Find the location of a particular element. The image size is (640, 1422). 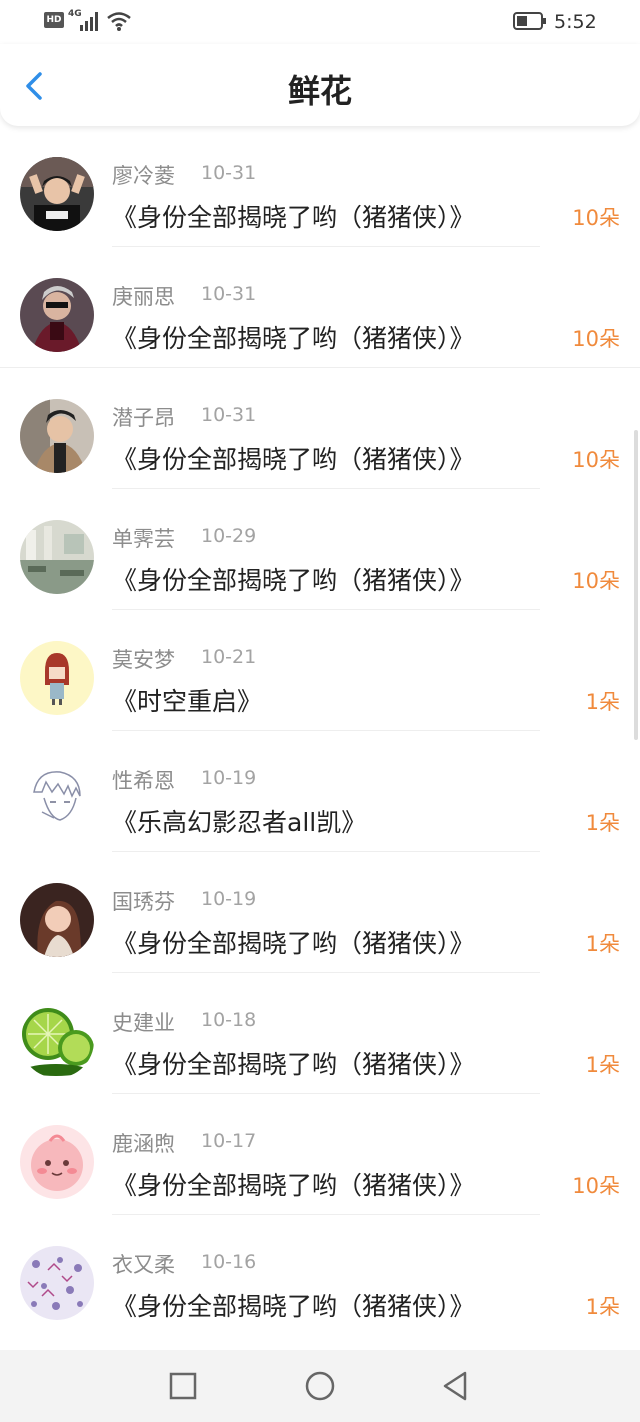

user-name: 国琇芬 is located at coordinates (143, 902).